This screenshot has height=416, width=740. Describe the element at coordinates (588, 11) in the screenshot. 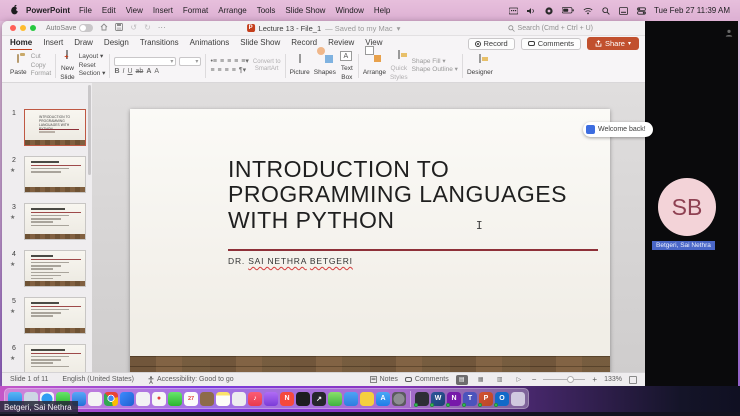

I see `wifi-icon` at that location.